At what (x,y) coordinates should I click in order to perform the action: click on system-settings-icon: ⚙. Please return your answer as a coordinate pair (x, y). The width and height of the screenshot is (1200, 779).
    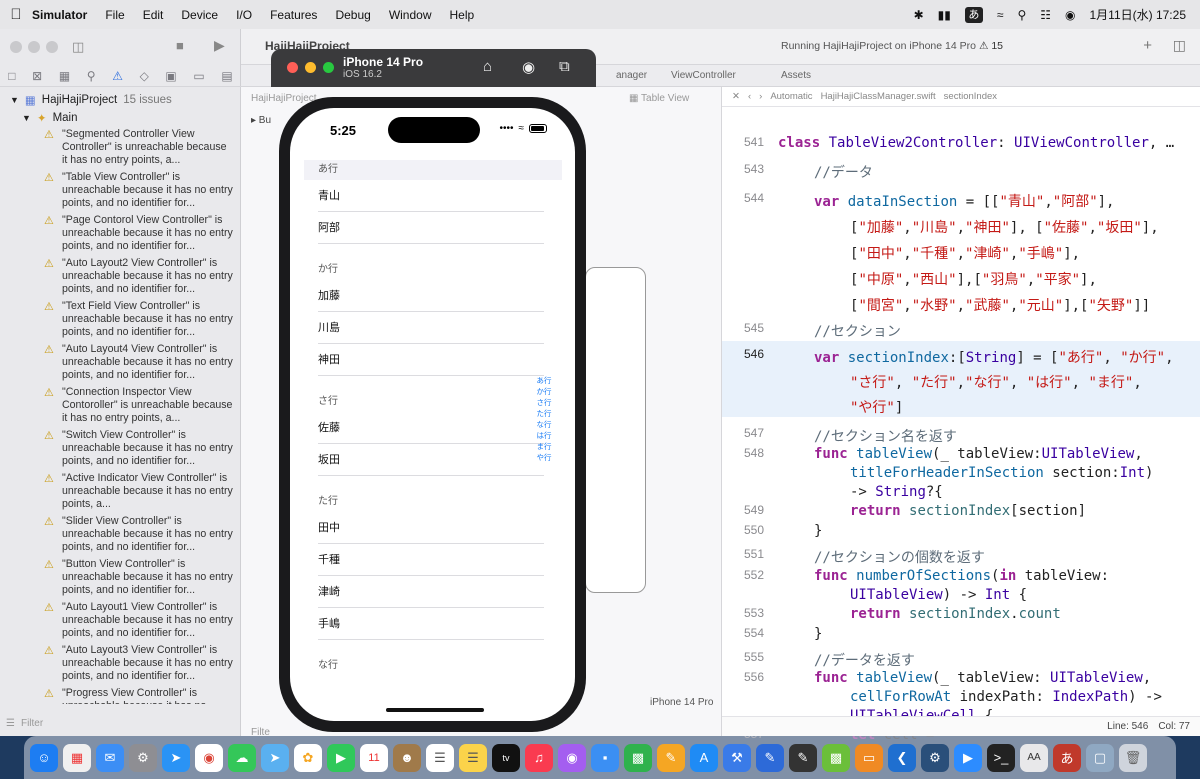
    Looking at the image, I should click on (143, 757).